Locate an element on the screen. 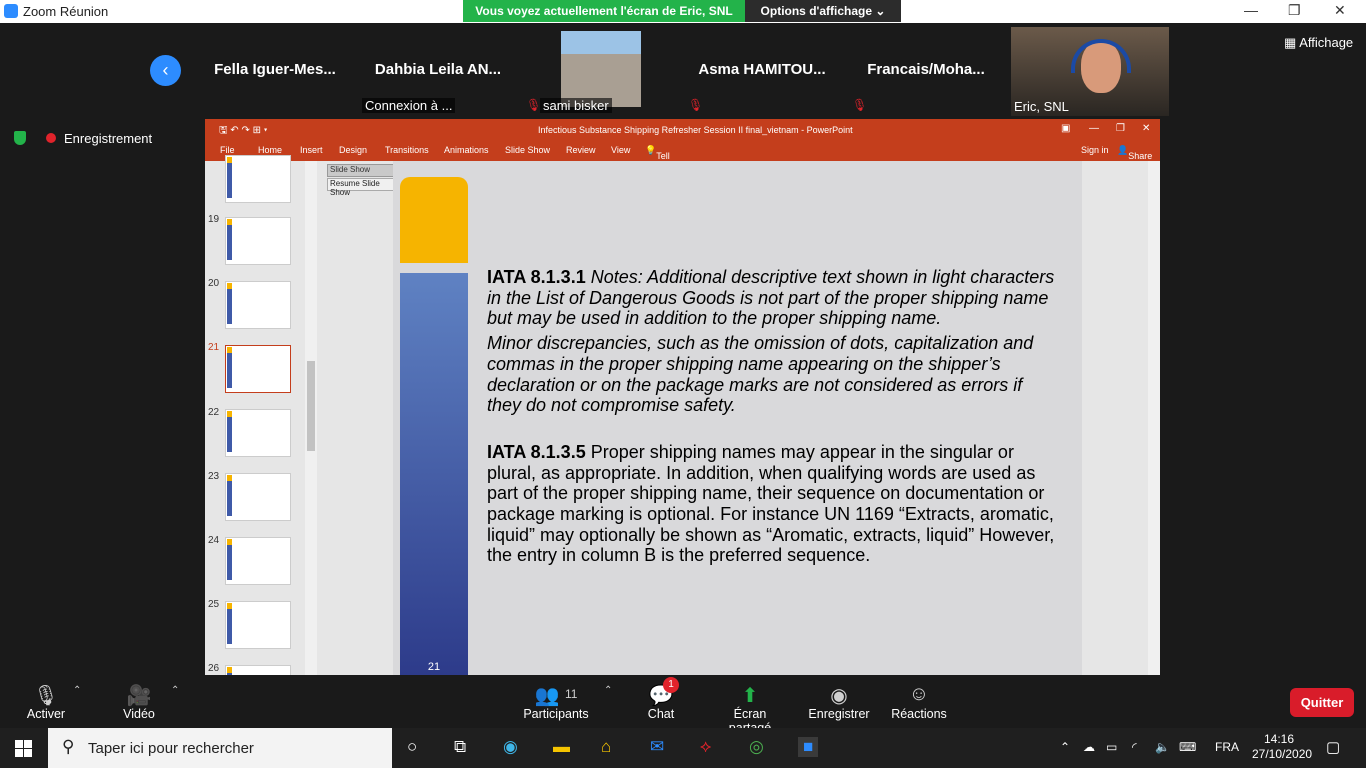  thumbnail-number: 26 is located at coordinates (214, 668).